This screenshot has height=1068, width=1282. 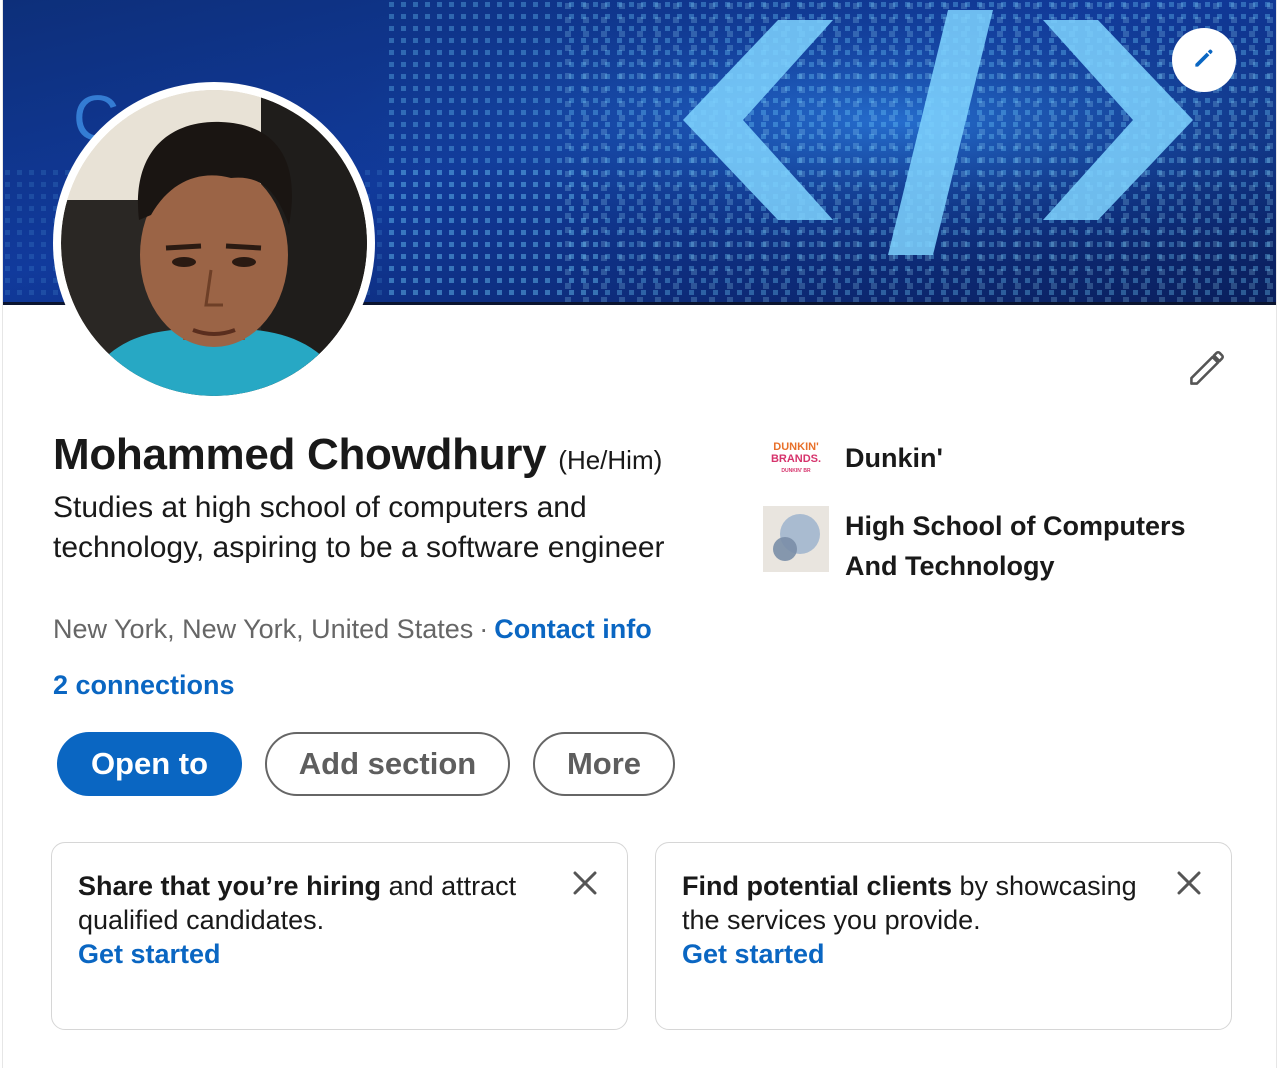 I want to click on contact-info-link: Contact info, so click(x=572, y=629).